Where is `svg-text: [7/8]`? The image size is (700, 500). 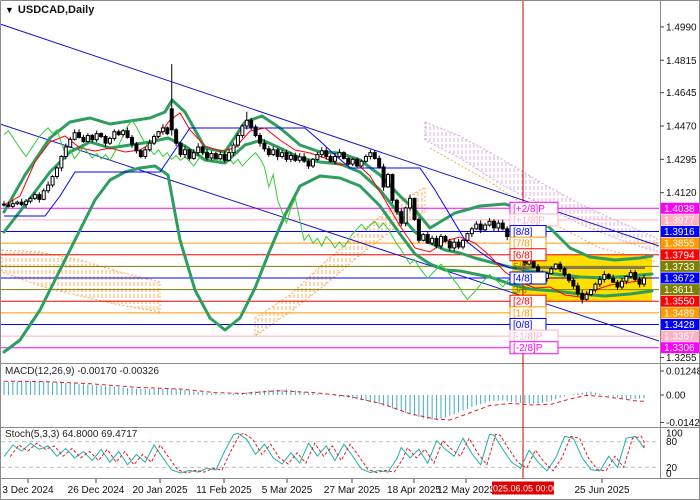 svg-text: [7/8] is located at coordinates (523, 244).